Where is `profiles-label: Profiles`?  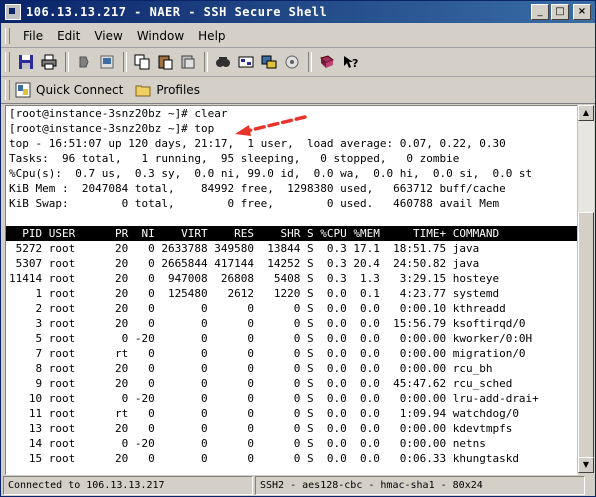 profiles-label: Profiles is located at coordinates (178, 90).